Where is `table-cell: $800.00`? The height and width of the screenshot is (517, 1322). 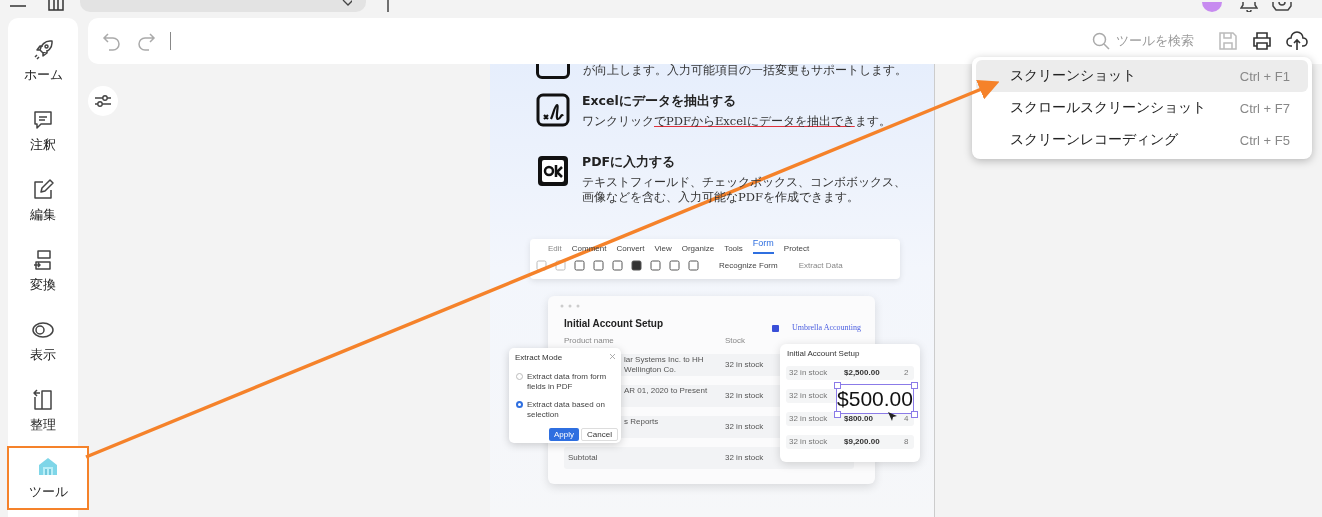 table-cell: $800.00 is located at coordinates (858, 419).